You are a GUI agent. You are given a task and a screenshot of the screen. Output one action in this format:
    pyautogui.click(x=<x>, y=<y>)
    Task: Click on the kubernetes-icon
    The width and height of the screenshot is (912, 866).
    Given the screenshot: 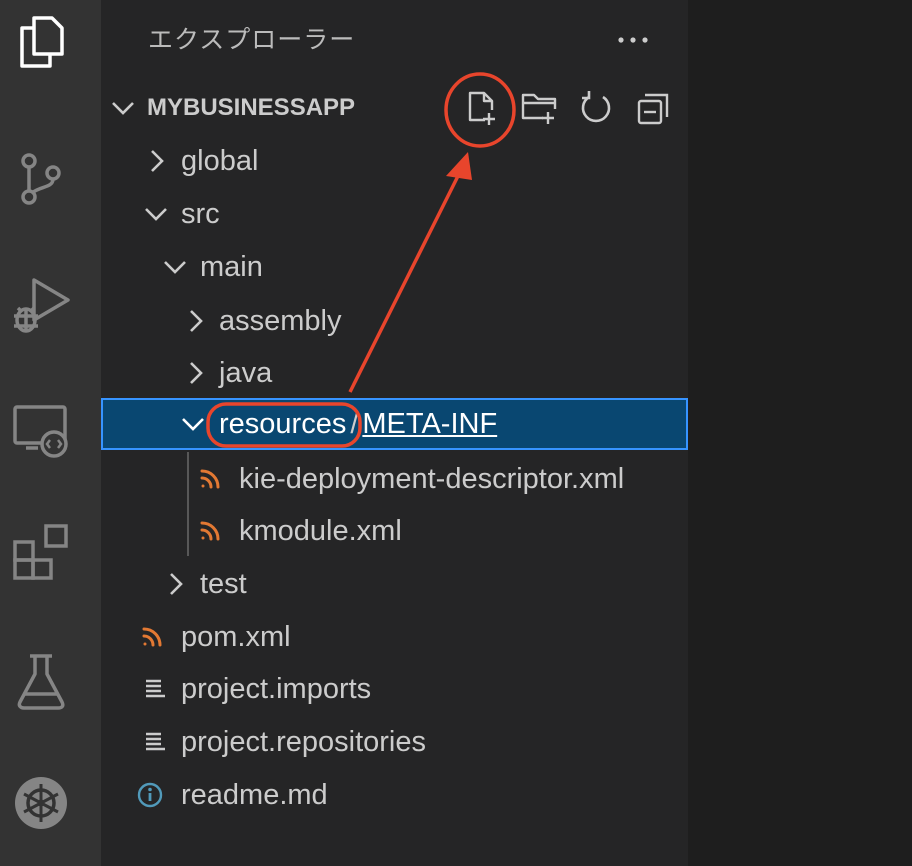 What is the action you would take?
    pyautogui.click(x=41, y=803)
    